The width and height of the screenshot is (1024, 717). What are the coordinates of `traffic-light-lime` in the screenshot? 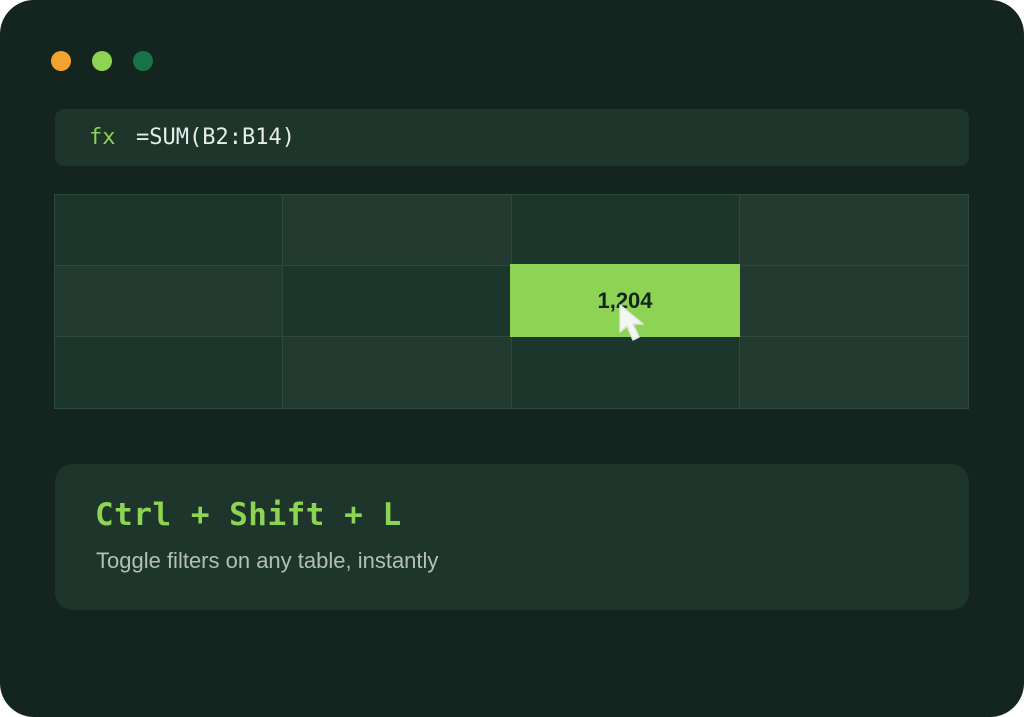 It's located at (102, 61).